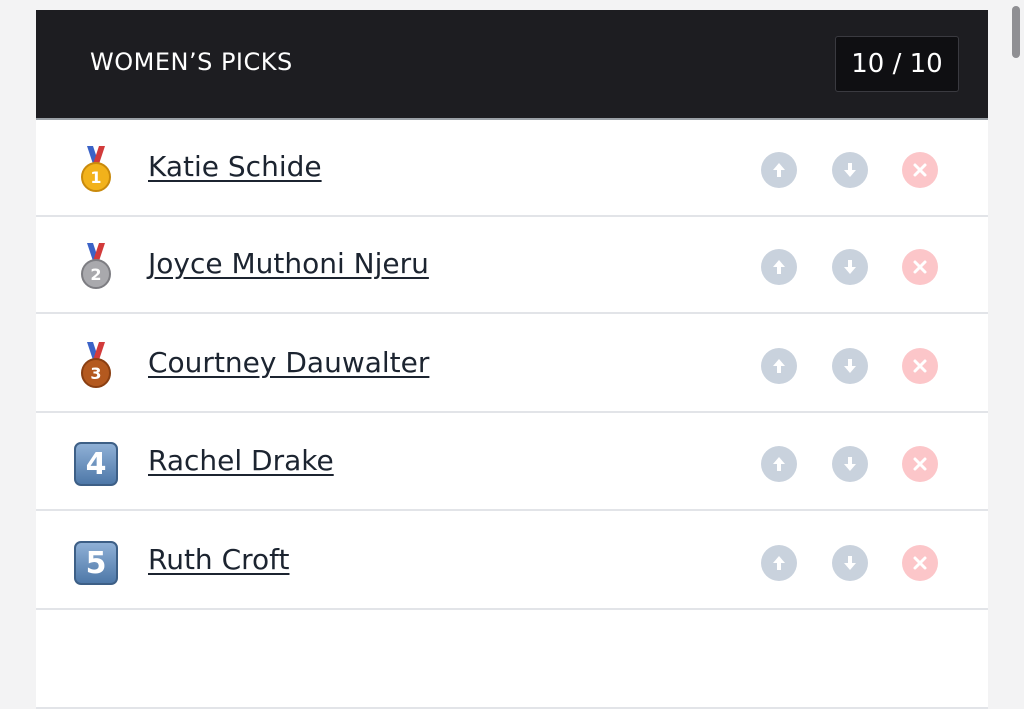 The width and height of the screenshot is (1024, 709). I want to click on silver-medal-icon: 2, so click(96, 265).